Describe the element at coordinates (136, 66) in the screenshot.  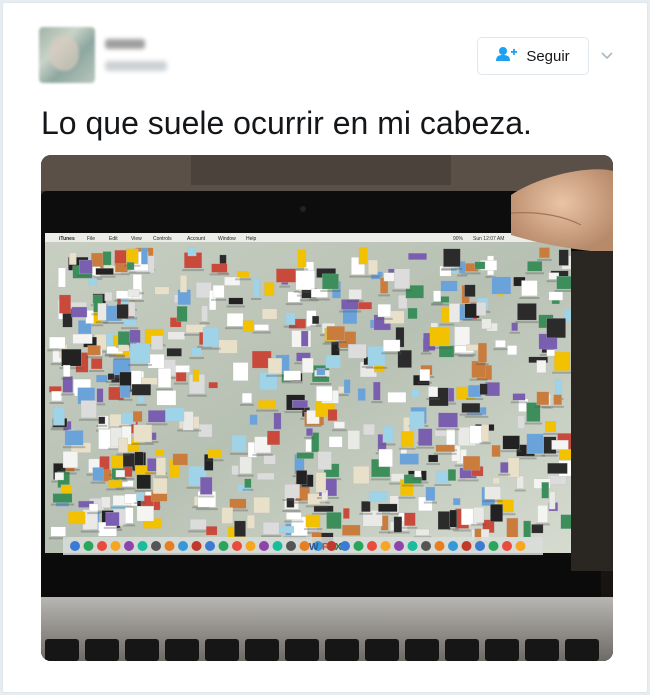
I see `author-handle-blurred` at that location.